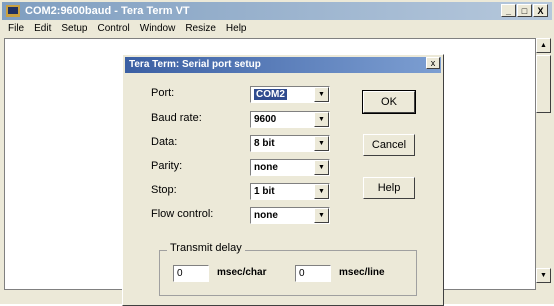  I want to click on menu-file: File, so click(16, 28).